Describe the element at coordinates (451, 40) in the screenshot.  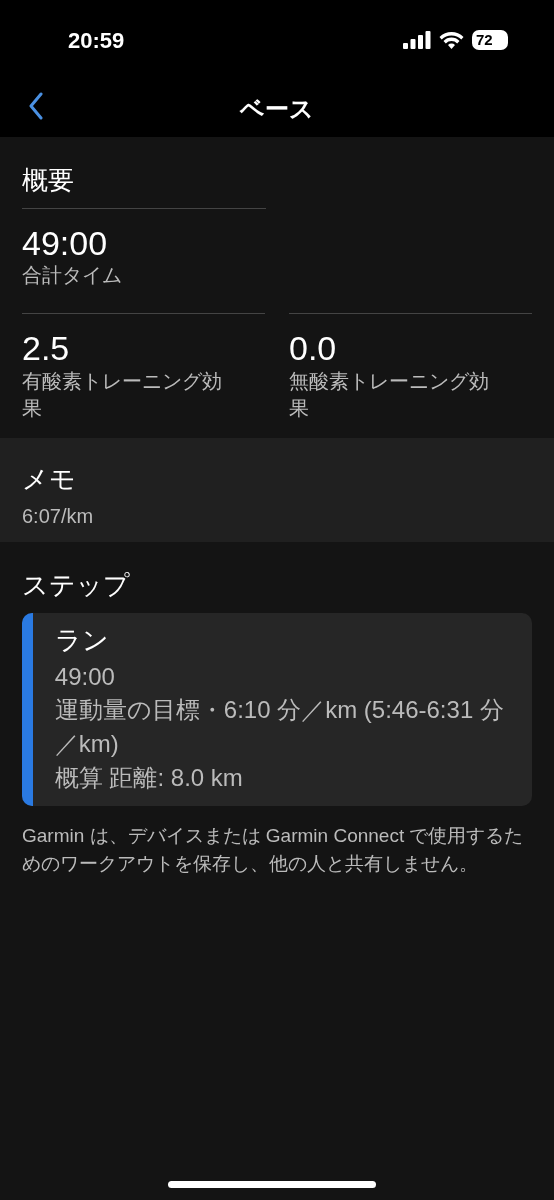
I see `wifi-icon` at that location.